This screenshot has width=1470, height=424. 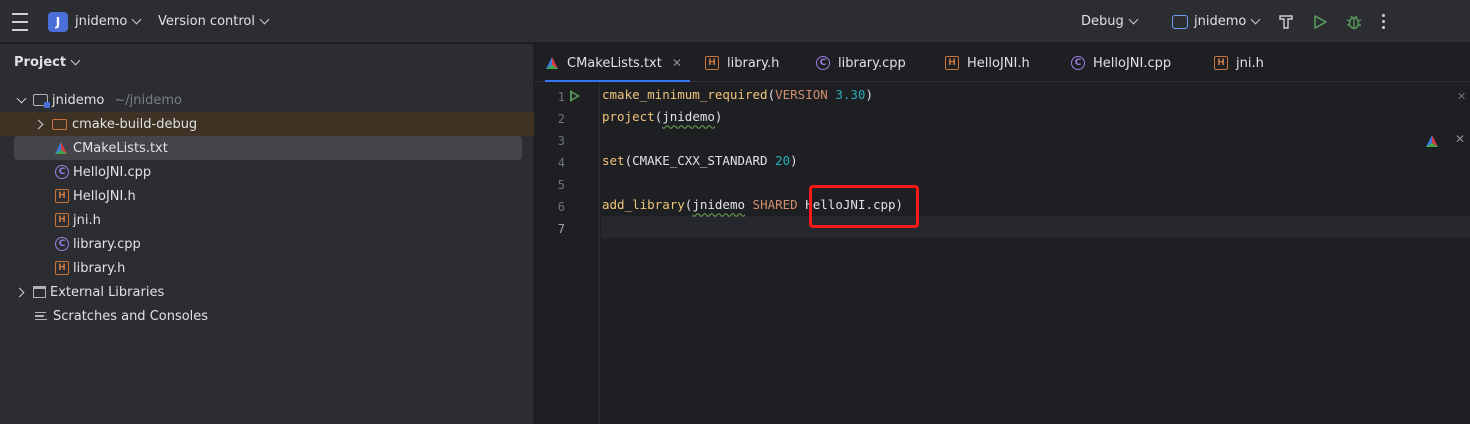 What do you see at coordinates (561, 141) in the screenshot?
I see `line-number: 3` at bounding box center [561, 141].